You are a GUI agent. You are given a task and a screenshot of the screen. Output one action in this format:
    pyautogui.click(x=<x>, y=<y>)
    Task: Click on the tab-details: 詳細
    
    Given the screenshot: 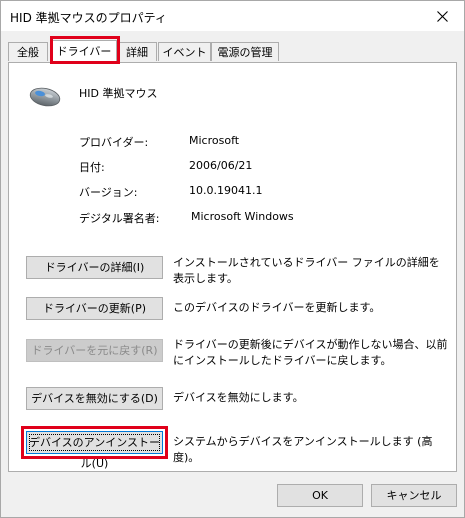 What is the action you would take?
    pyautogui.click(x=137, y=51)
    